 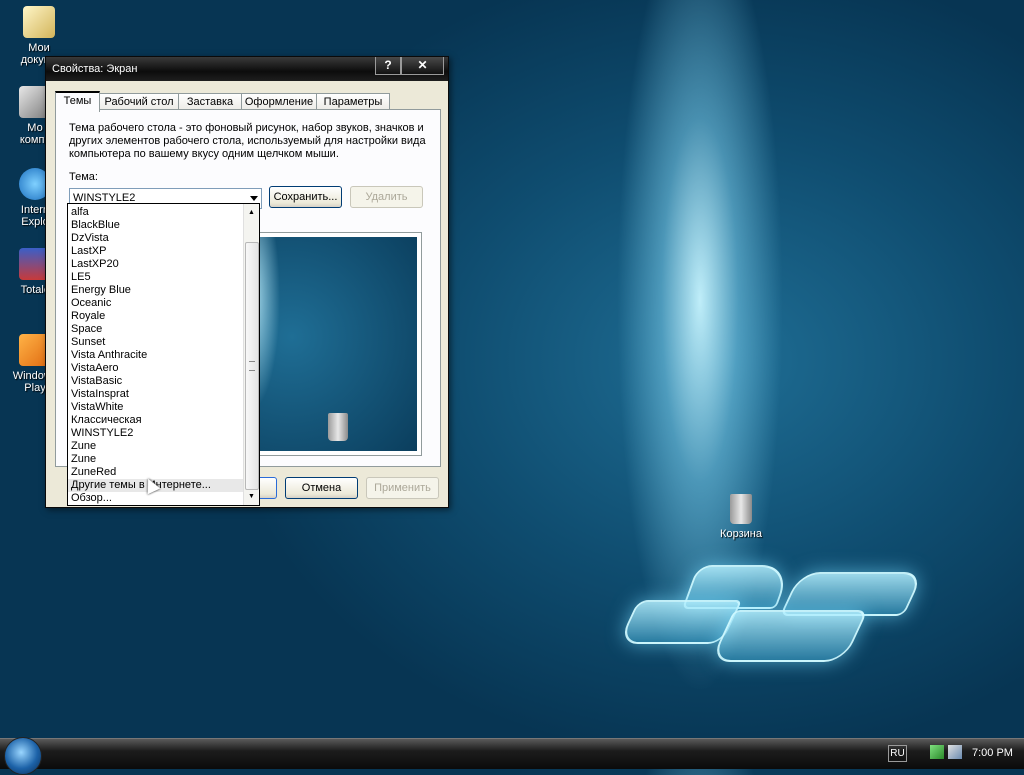 What do you see at coordinates (279, 101) in the screenshot?
I see `tab-appearance: Оформление` at bounding box center [279, 101].